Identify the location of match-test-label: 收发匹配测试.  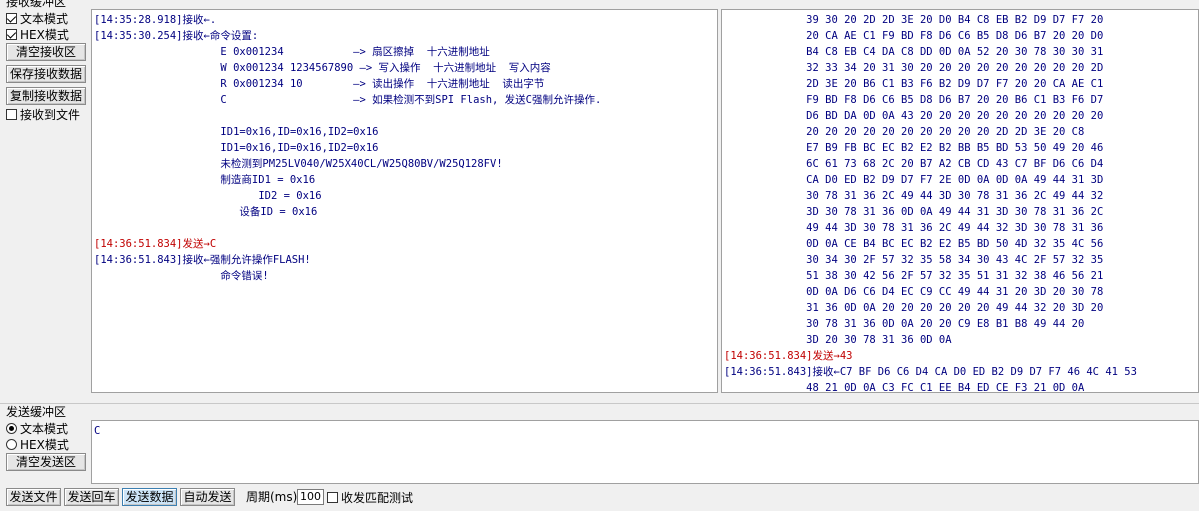
(377, 497).